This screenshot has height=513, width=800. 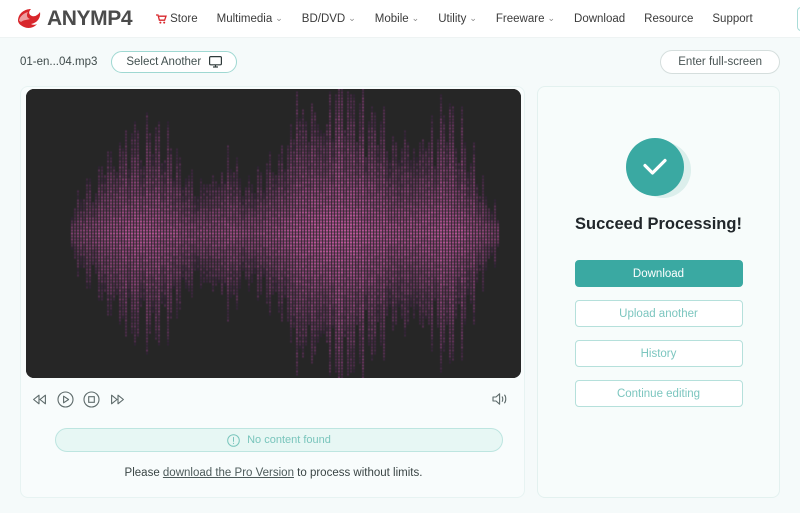 I want to click on nav-label: BD/DVD, so click(x=323, y=18).